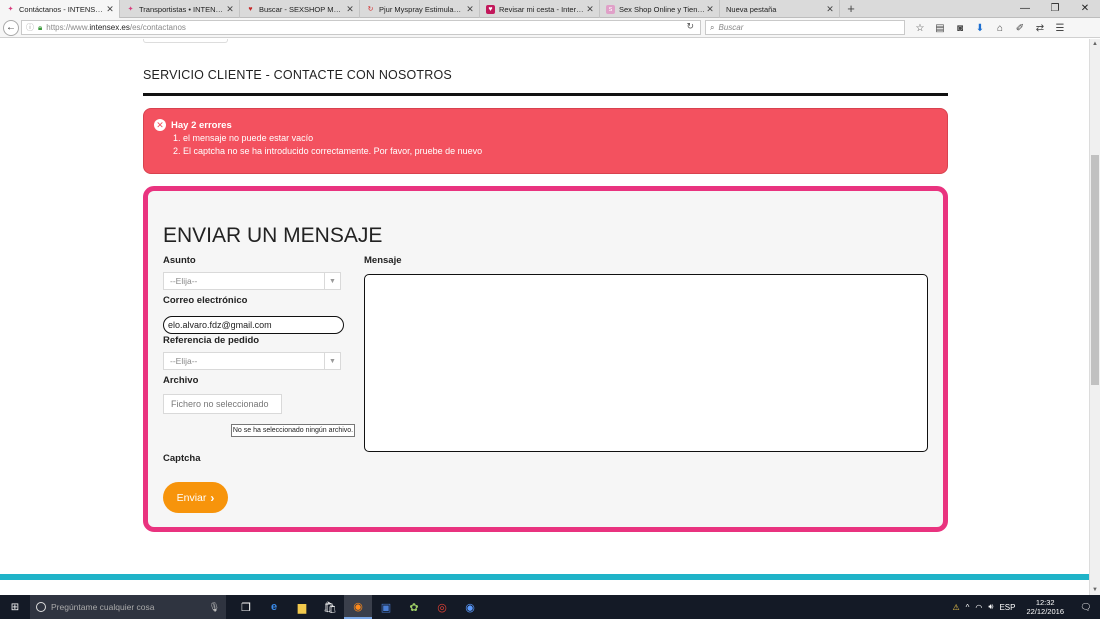  I want to click on task-view-icon: ❐, so click(246, 607).